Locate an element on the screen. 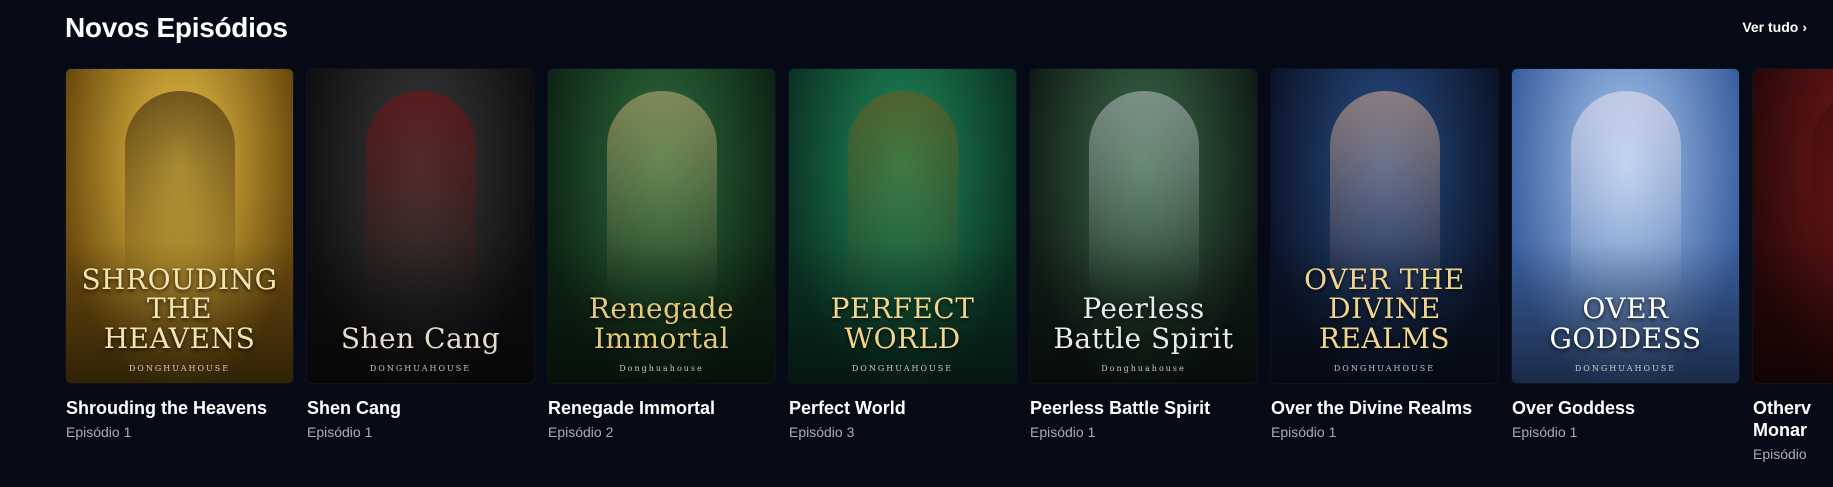 The image size is (1833, 487). episode-title: Over Goddess is located at coordinates (1625, 408).